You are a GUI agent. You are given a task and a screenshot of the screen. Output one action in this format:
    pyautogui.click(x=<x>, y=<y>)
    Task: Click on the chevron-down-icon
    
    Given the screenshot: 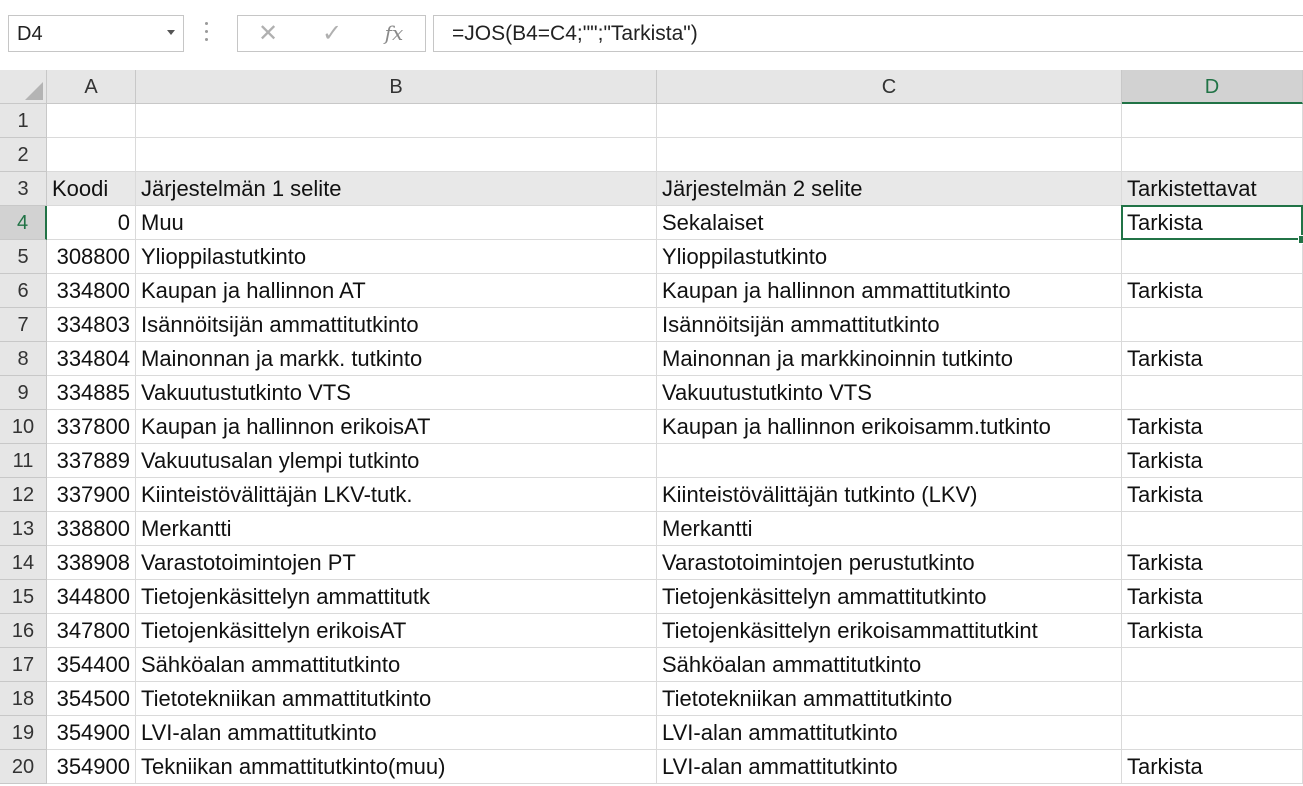 What is the action you would take?
    pyautogui.click(x=171, y=32)
    